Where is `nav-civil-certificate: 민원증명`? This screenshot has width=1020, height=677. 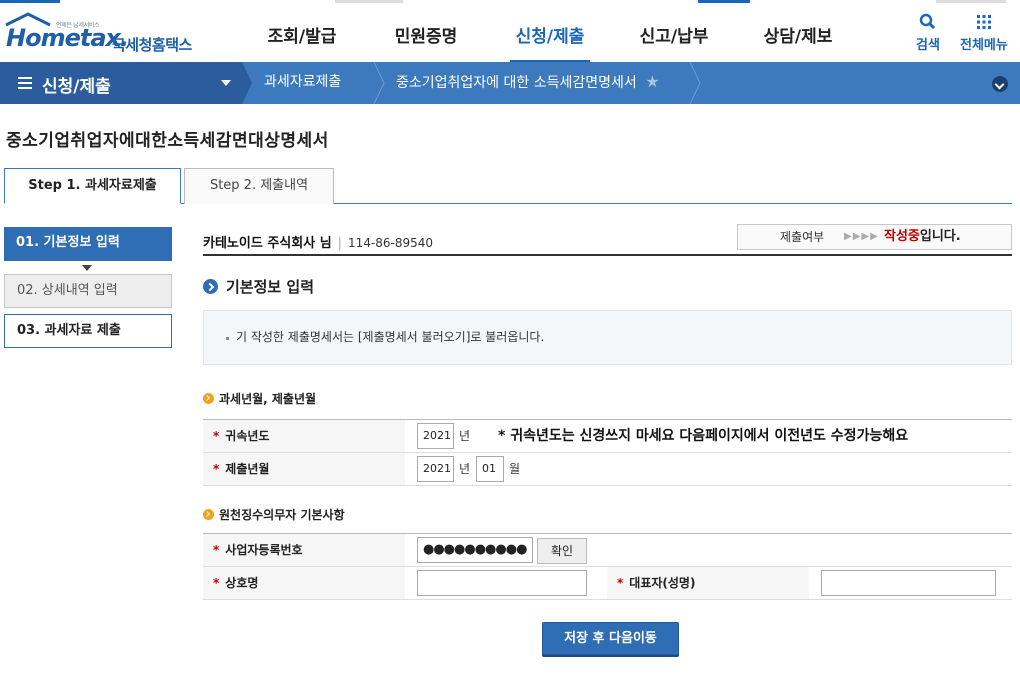
nav-civil-certificate: 민원증명 is located at coordinates (426, 33).